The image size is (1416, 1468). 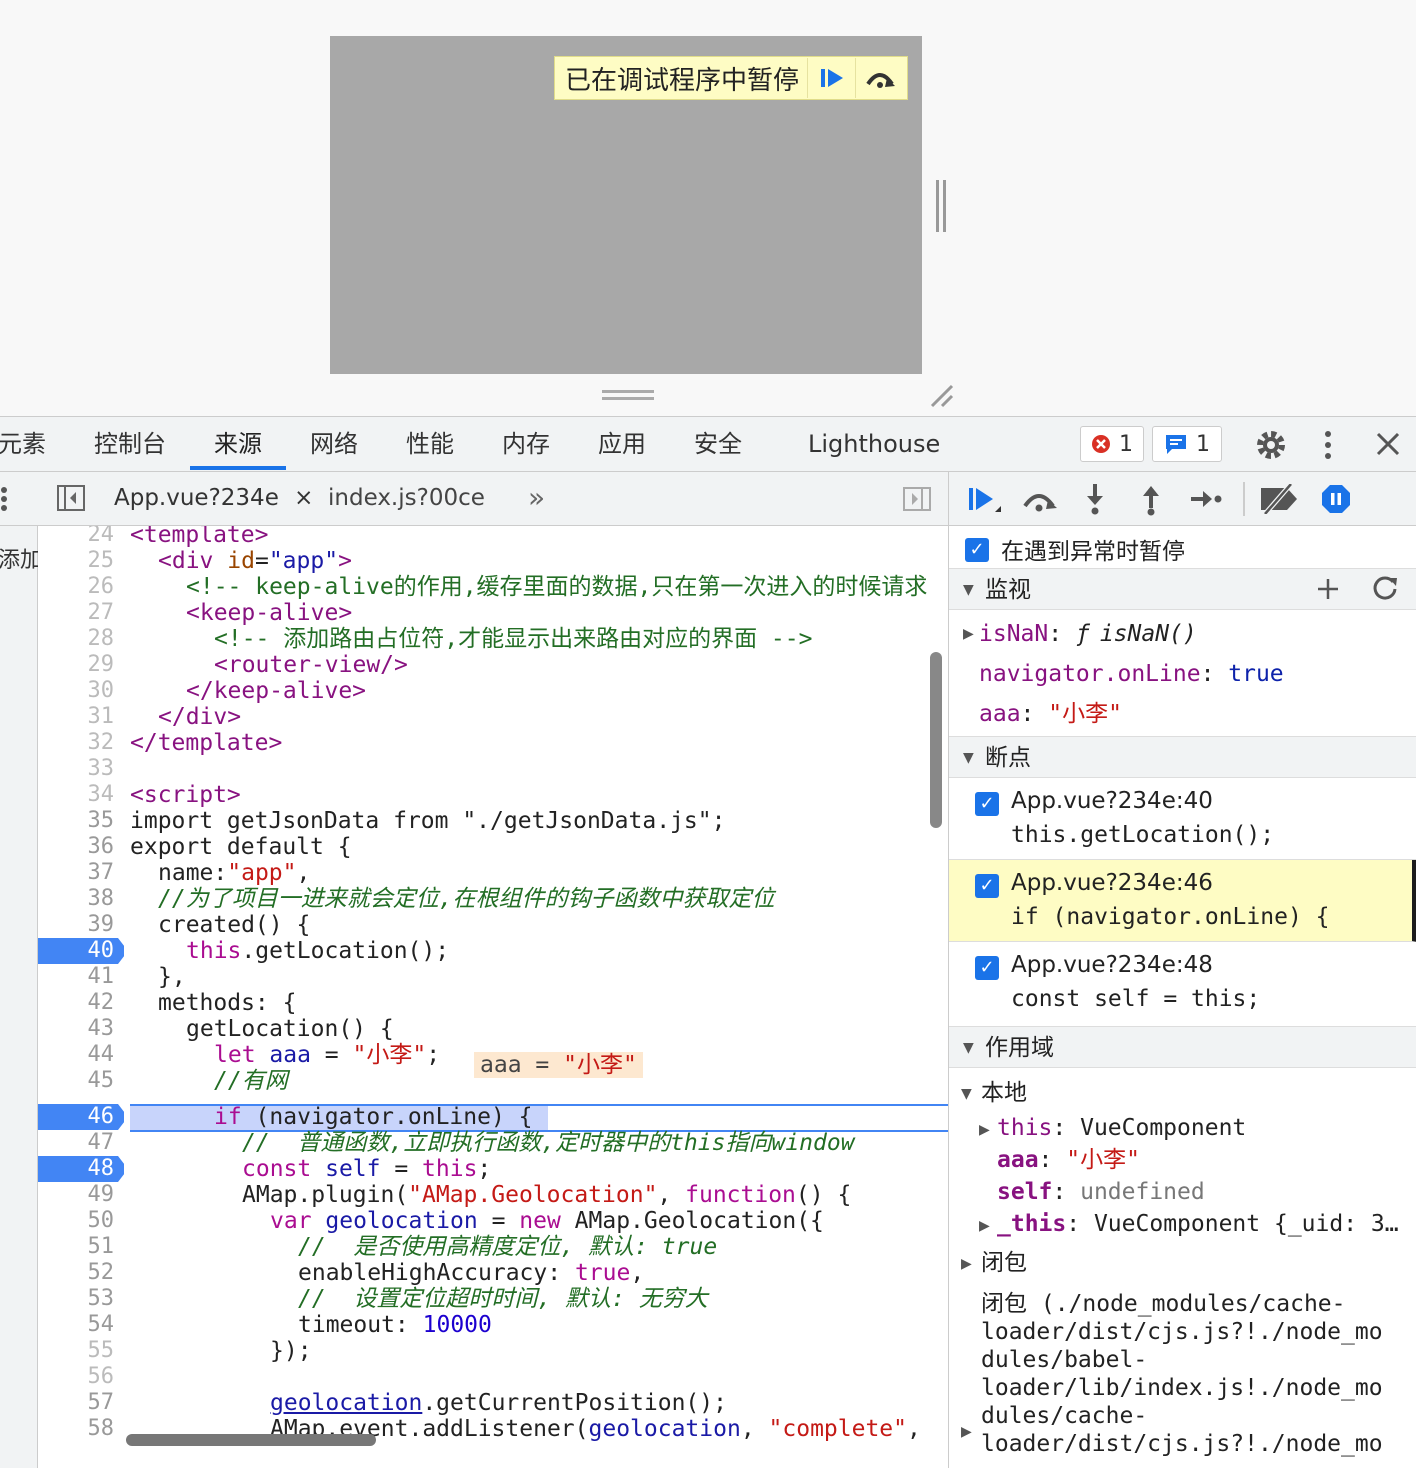 I want to click on watch-collapse-icon: ▼, so click(x=968, y=590).